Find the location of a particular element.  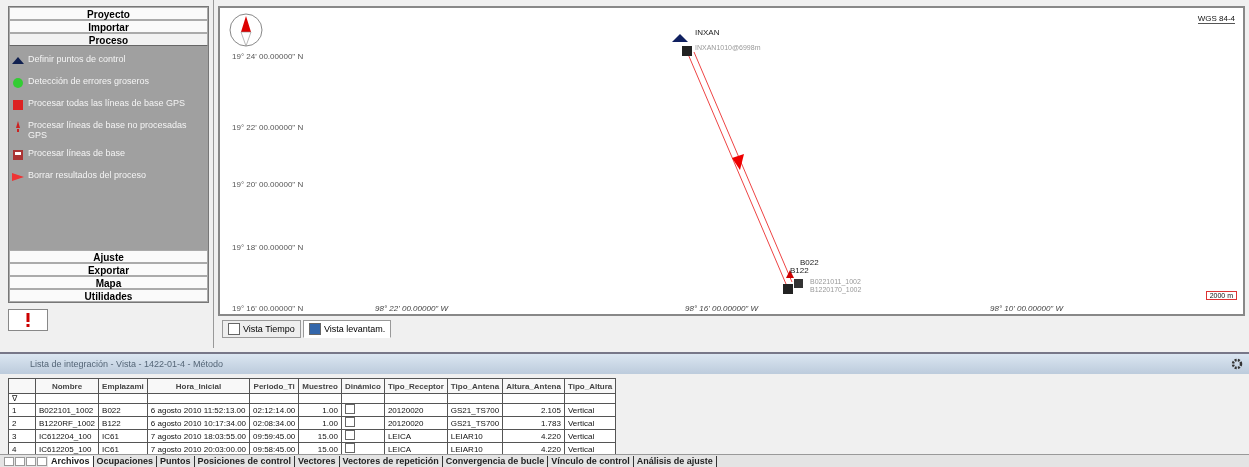

point-label: B022 is located at coordinates (809, 262).